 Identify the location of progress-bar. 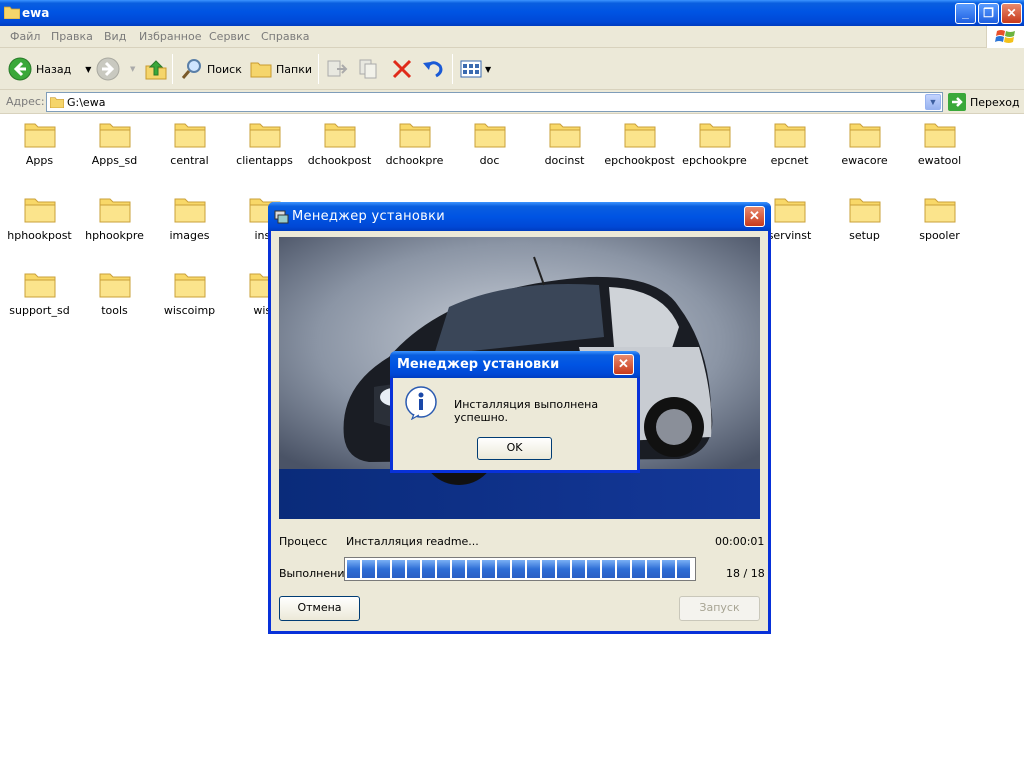
(520, 569).